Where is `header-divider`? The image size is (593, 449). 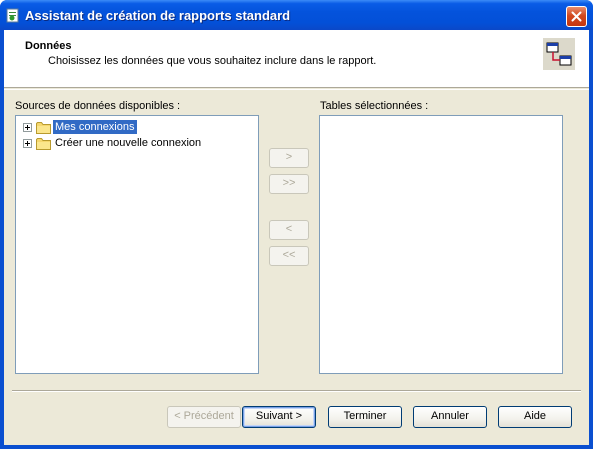
header-divider is located at coordinates (296, 89).